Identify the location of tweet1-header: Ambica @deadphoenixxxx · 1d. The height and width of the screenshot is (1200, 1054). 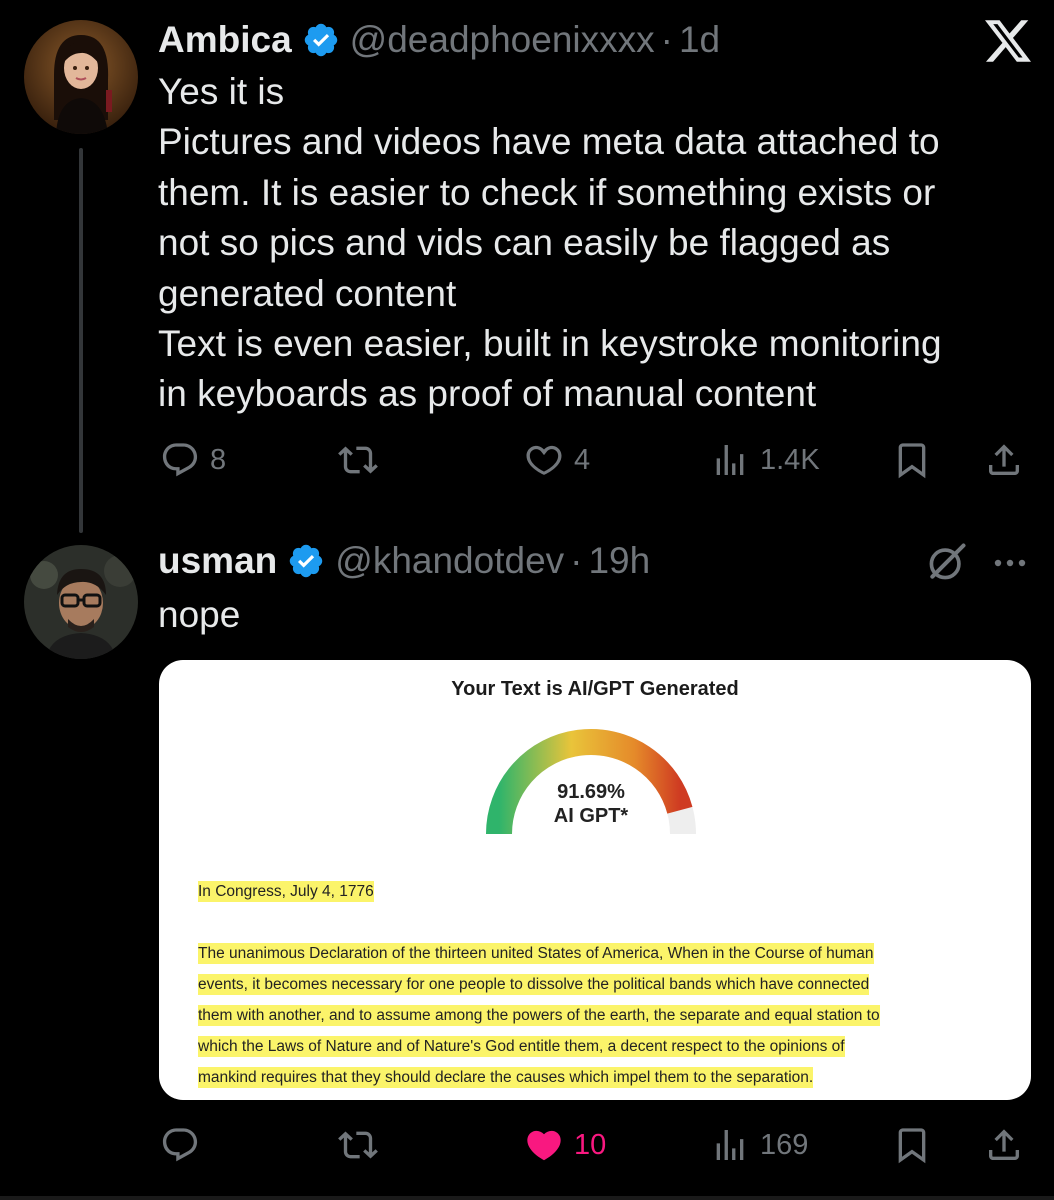
(439, 40).